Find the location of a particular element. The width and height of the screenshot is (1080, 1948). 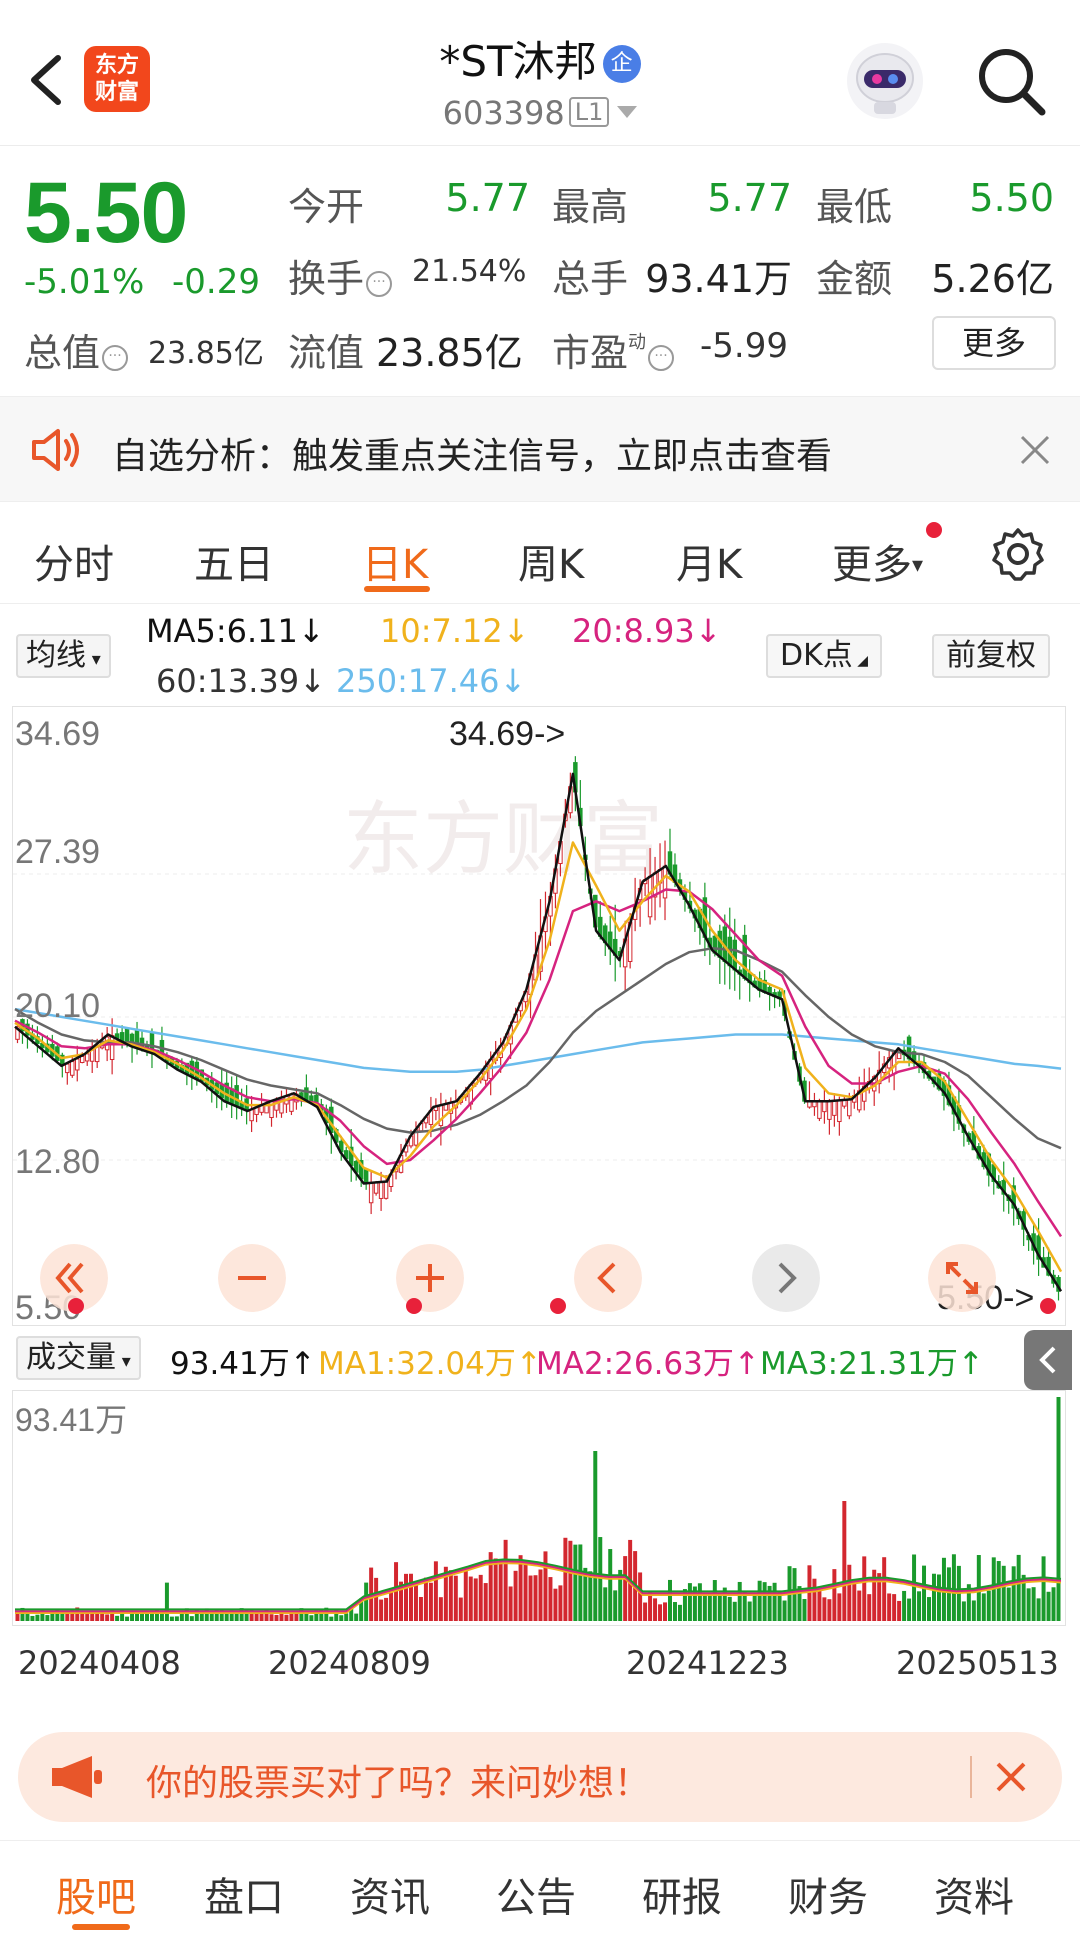

high-label: 最高 is located at coordinates (590, 207).